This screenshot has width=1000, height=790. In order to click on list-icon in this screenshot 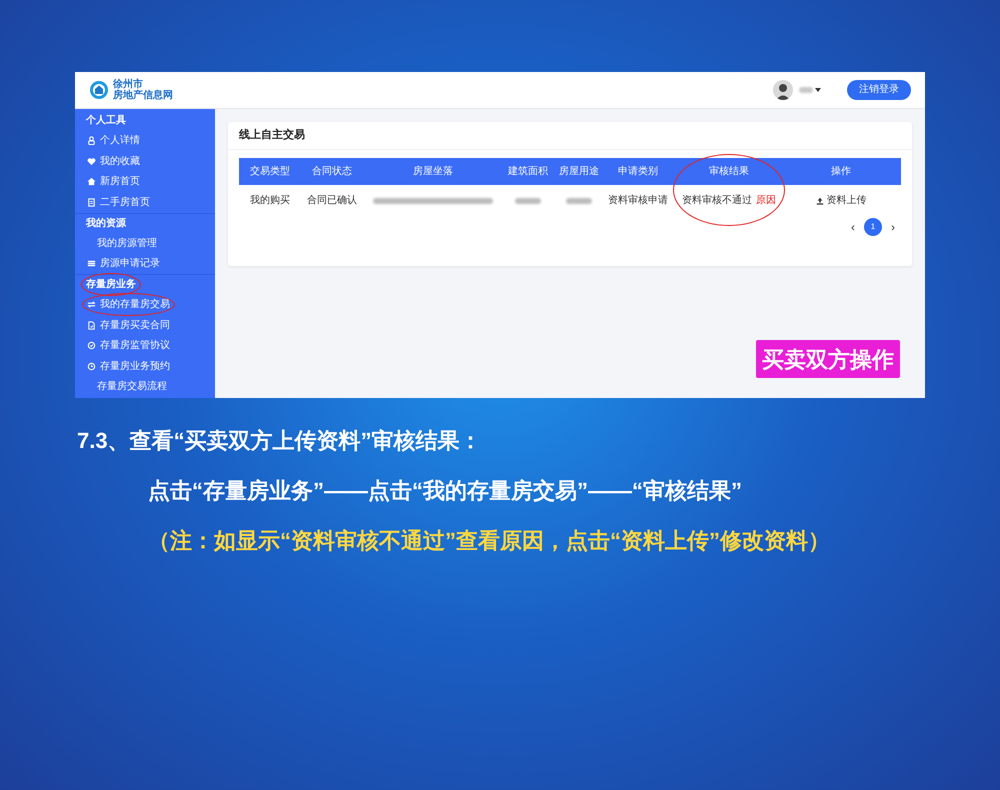, I will do `click(91, 263)`.